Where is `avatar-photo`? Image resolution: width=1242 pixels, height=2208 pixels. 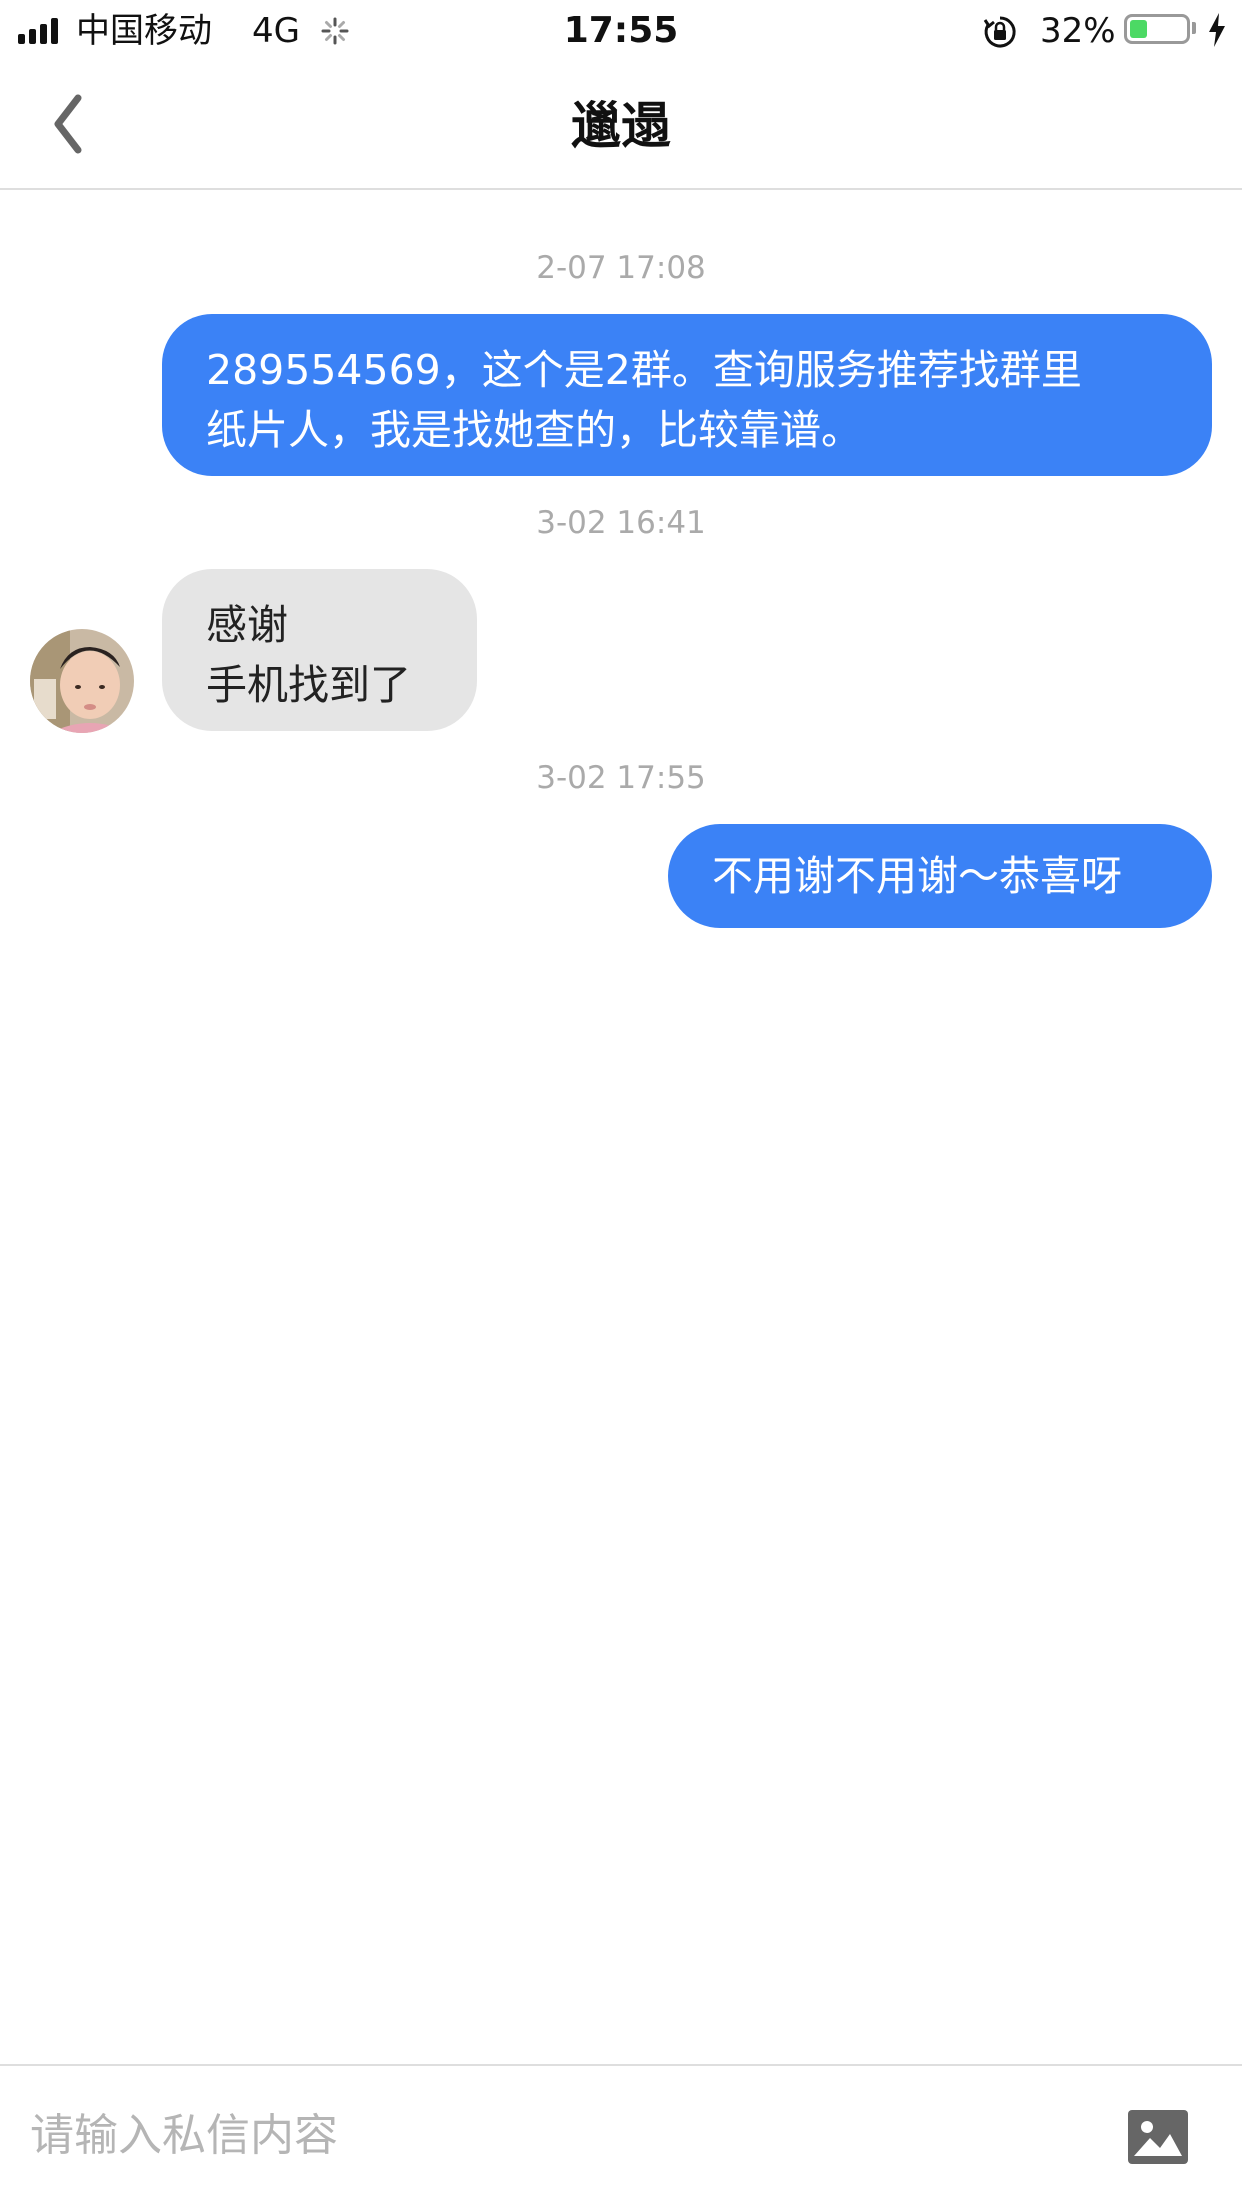
avatar-photo is located at coordinates (82, 681).